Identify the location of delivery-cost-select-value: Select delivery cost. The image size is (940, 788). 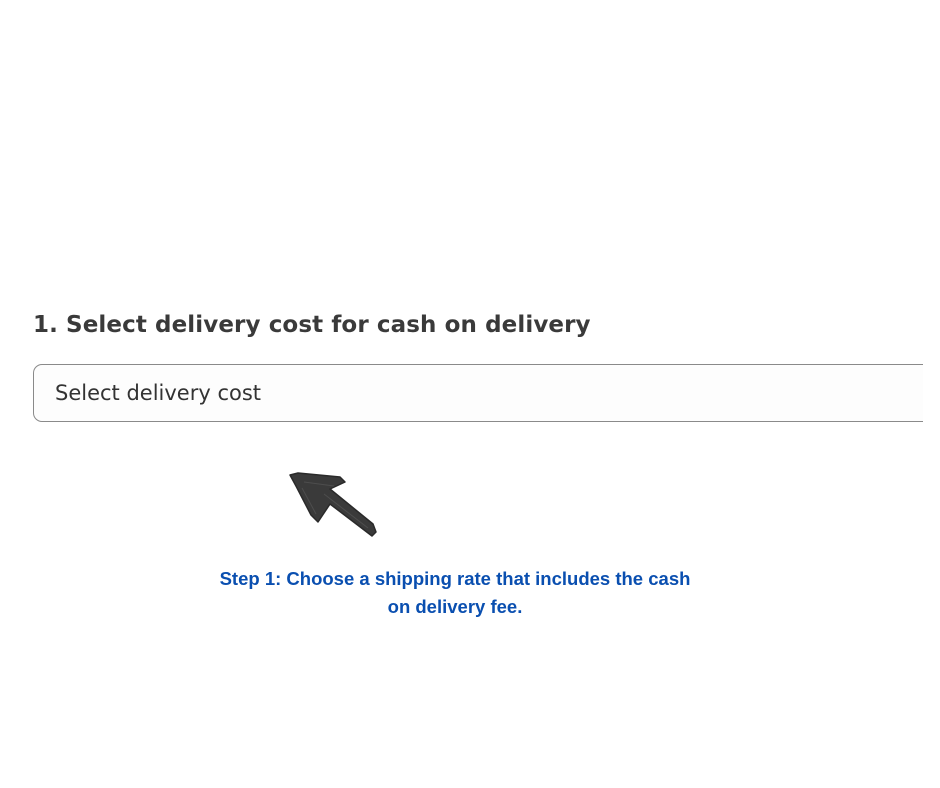
(158, 393).